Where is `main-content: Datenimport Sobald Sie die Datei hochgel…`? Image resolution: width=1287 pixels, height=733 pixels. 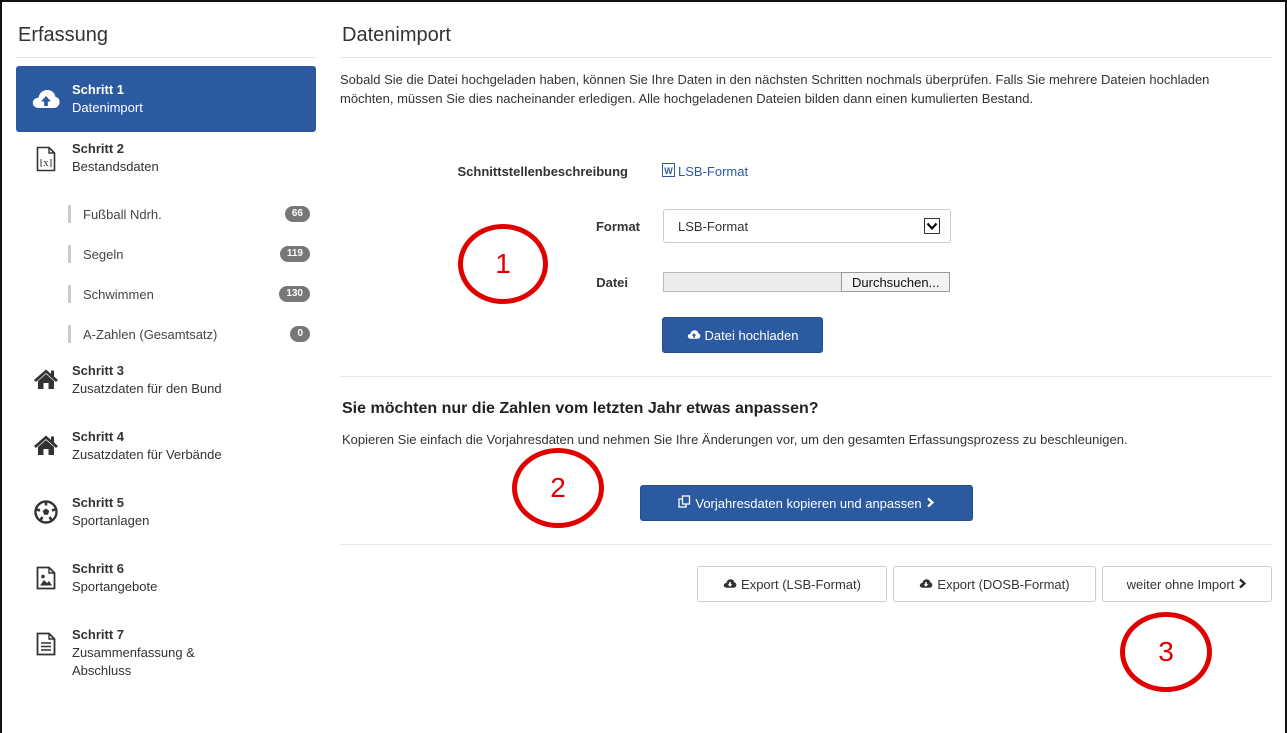
main-content: Datenimport Sobald Sie die Datei hochgel… is located at coordinates (806, 62).